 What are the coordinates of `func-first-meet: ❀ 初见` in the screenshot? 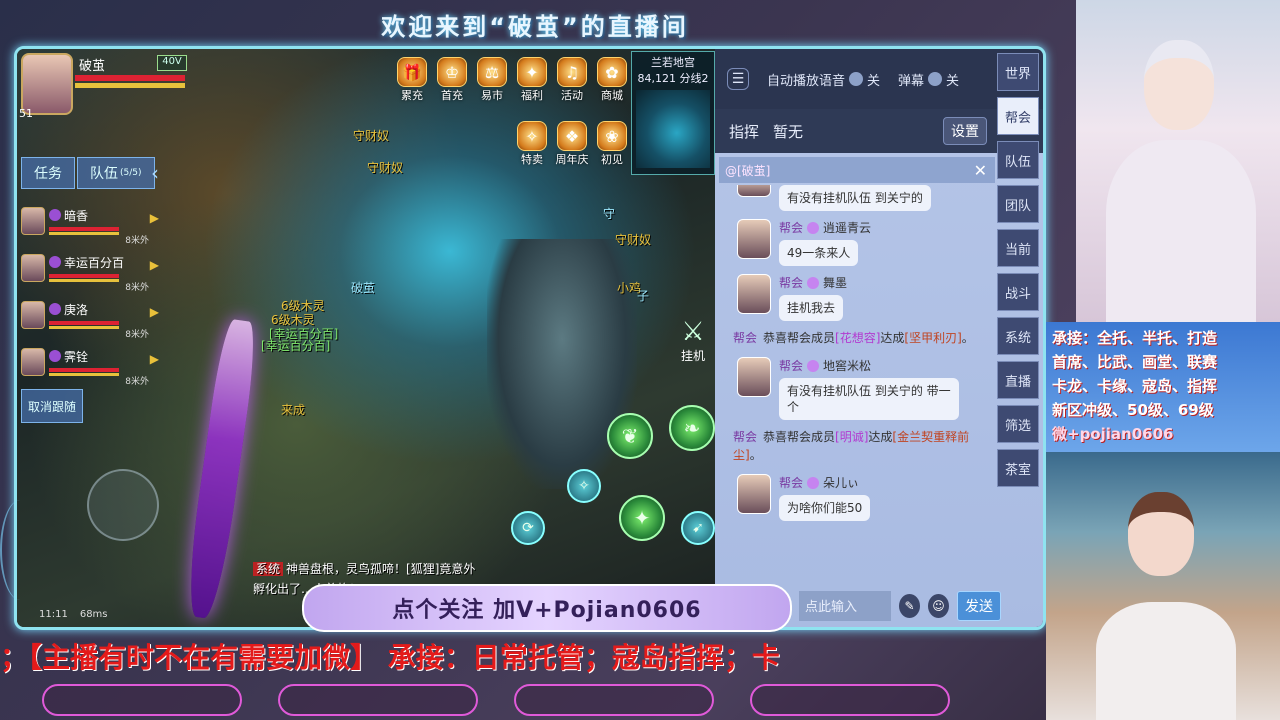 It's located at (612, 144).